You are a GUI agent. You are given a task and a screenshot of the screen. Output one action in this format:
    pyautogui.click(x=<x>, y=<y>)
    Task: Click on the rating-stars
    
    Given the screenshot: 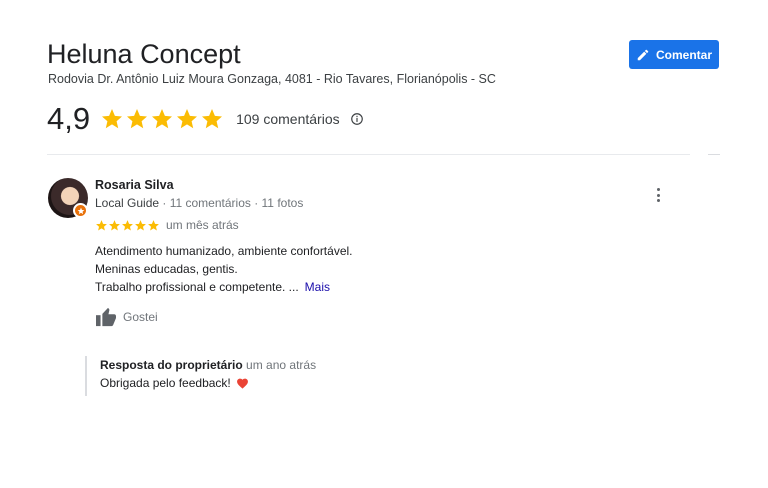 What is the action you would take?
    pyautogui.click(x=162, y=119)
    